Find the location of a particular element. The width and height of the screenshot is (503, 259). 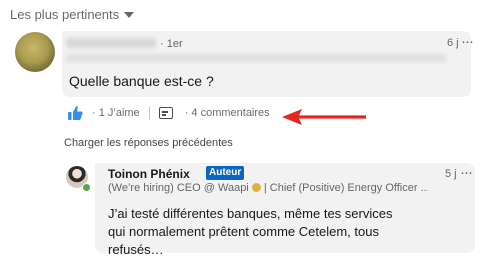

comment-text: Quelle banque est-ce ? is located at coordinates (141, 81).